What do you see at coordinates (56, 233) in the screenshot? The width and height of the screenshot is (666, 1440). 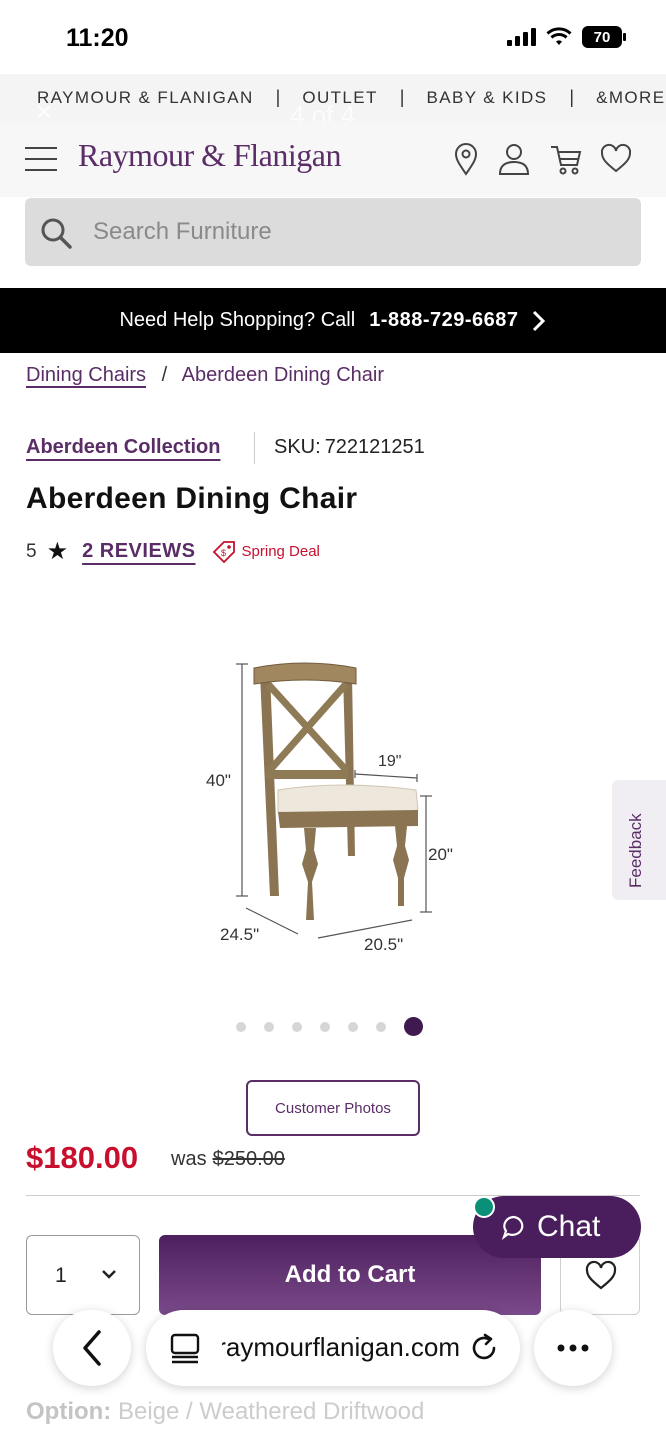 I see `search-icon` at bounding box center [56, 233].